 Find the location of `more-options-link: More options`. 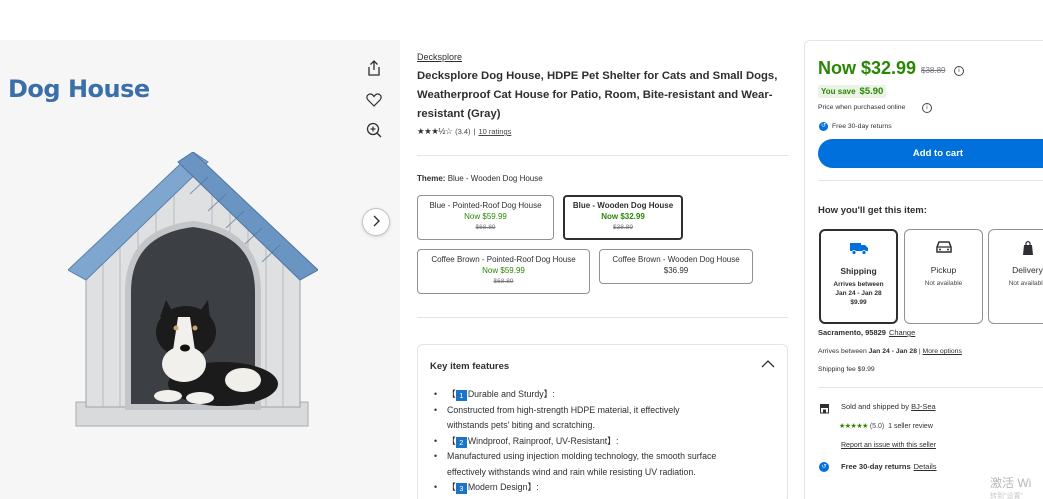

more-options-link: More options is located at coordinates (942, 351).